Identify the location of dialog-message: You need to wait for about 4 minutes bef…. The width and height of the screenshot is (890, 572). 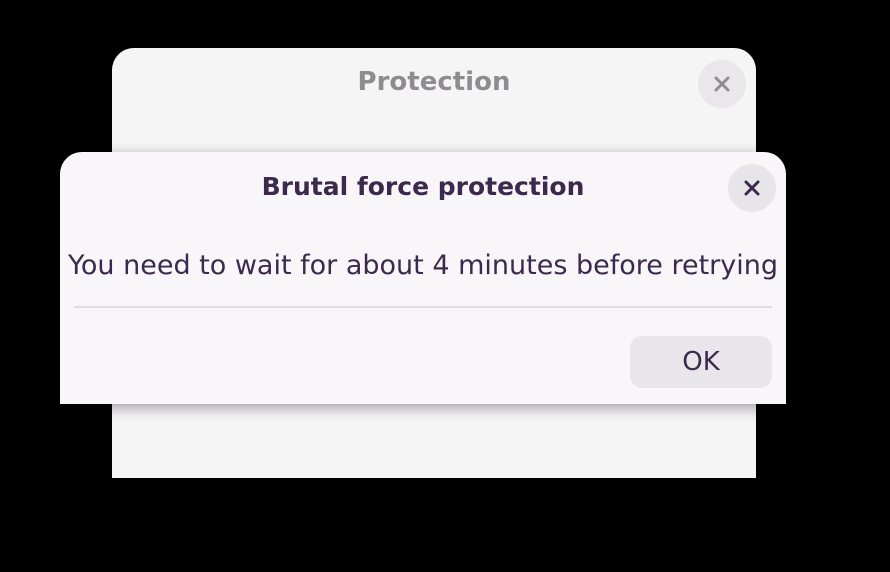
(422, 265).